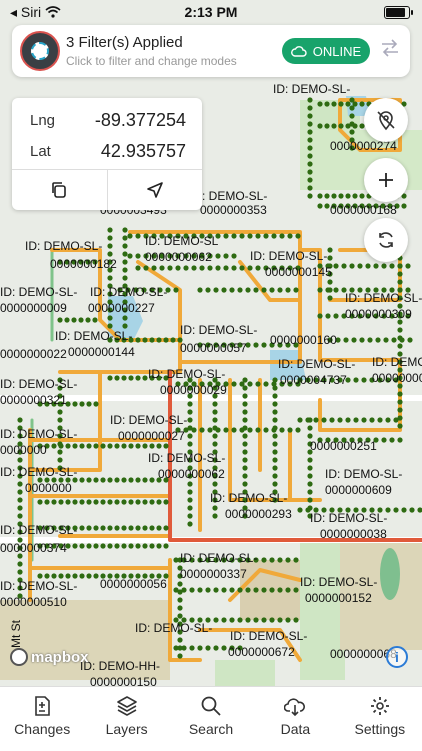 The width and height of the screenshot is (422, 751). What do you see at coordinates (379, 706) in the screenshot?
I see `settings-gear-icon` at bounding box center [379, 706].